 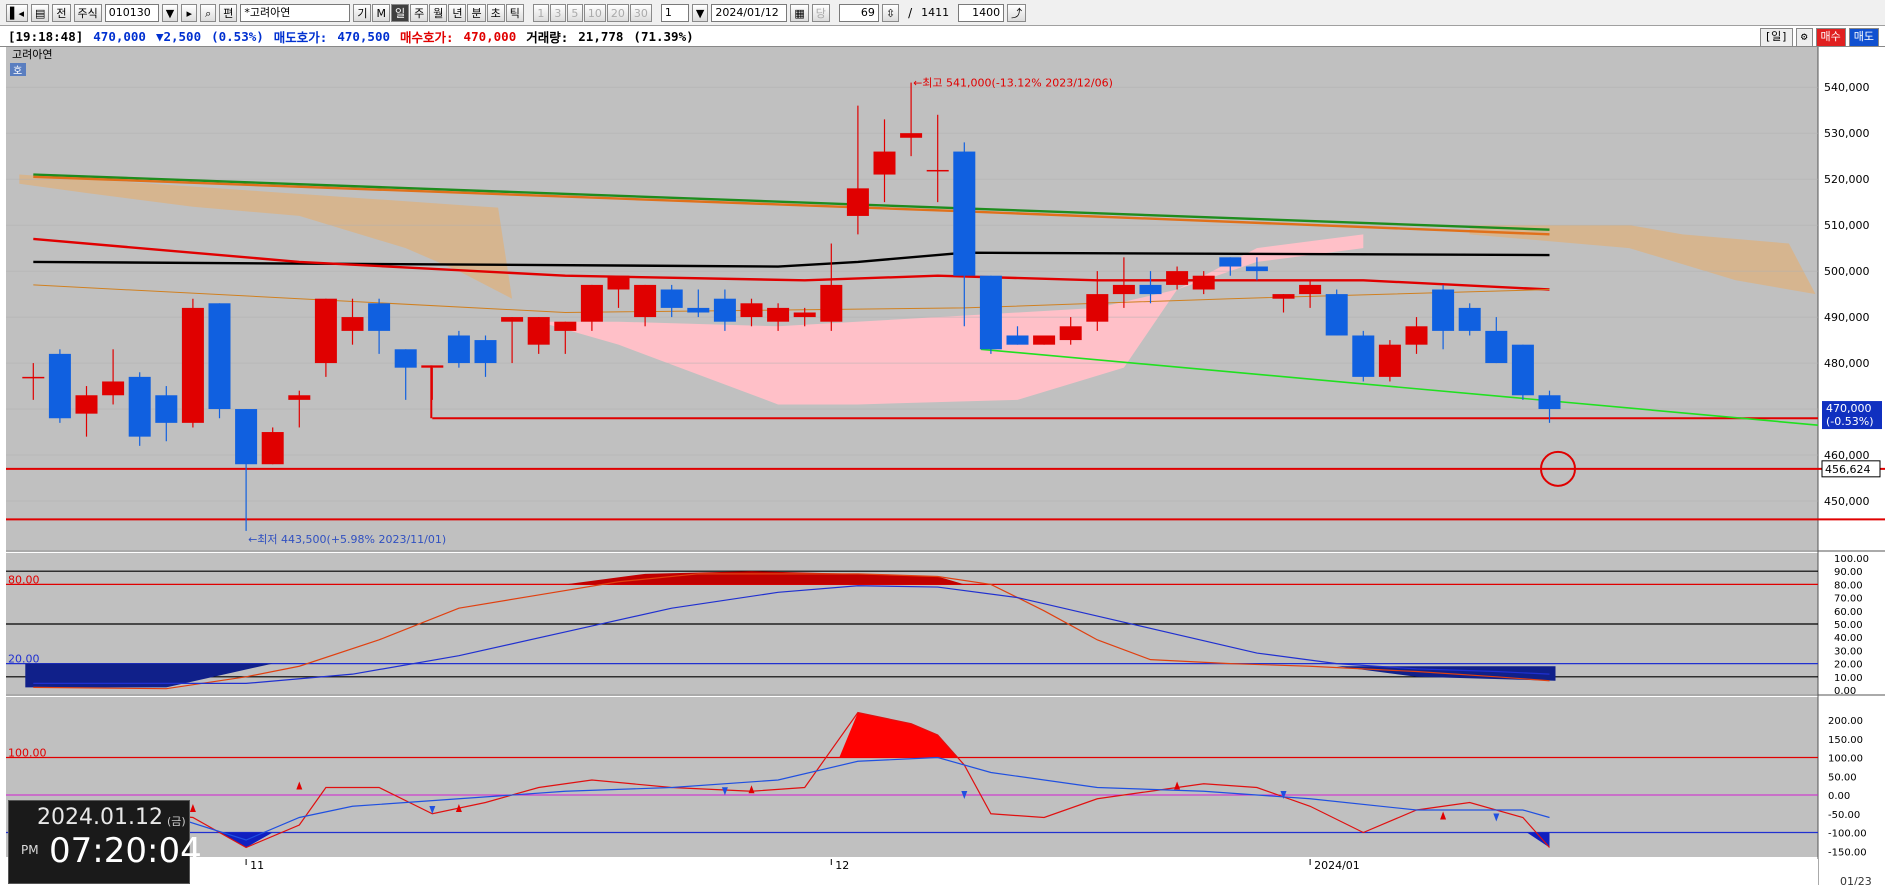 I want to click on info-bar-actions: [일] ⚙ 매수 매도, so click(x=1819, y=37).